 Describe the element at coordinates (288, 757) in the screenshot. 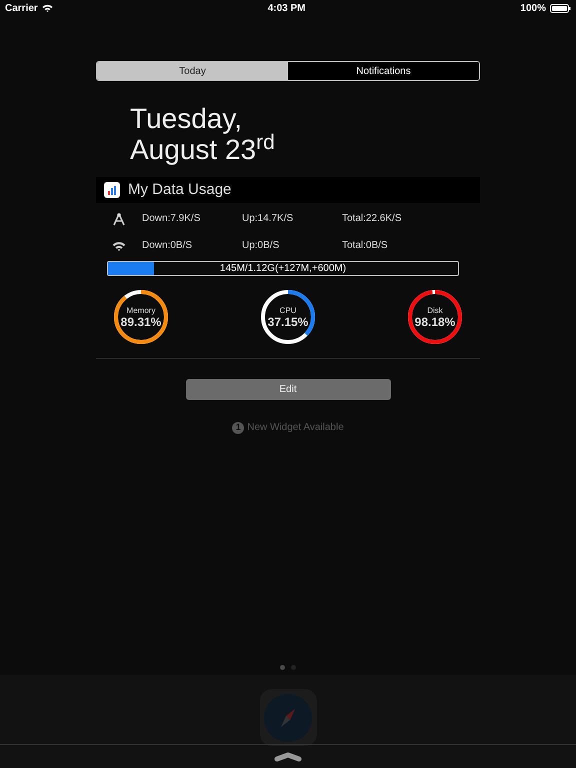

I see `chevron-up-icon` at that location.